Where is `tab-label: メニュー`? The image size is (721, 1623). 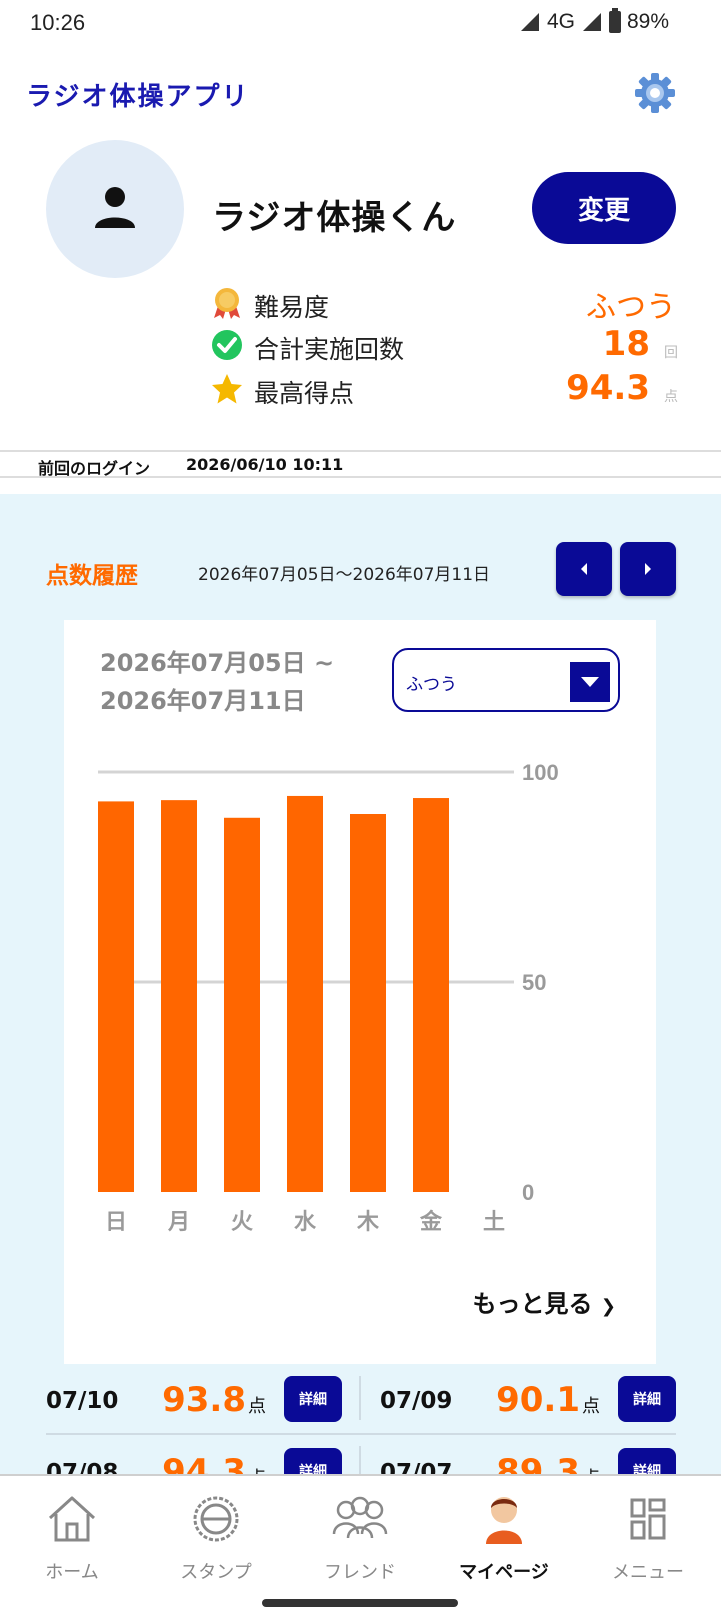
tab-label: メニュー is located at coordinates (648, 1572).